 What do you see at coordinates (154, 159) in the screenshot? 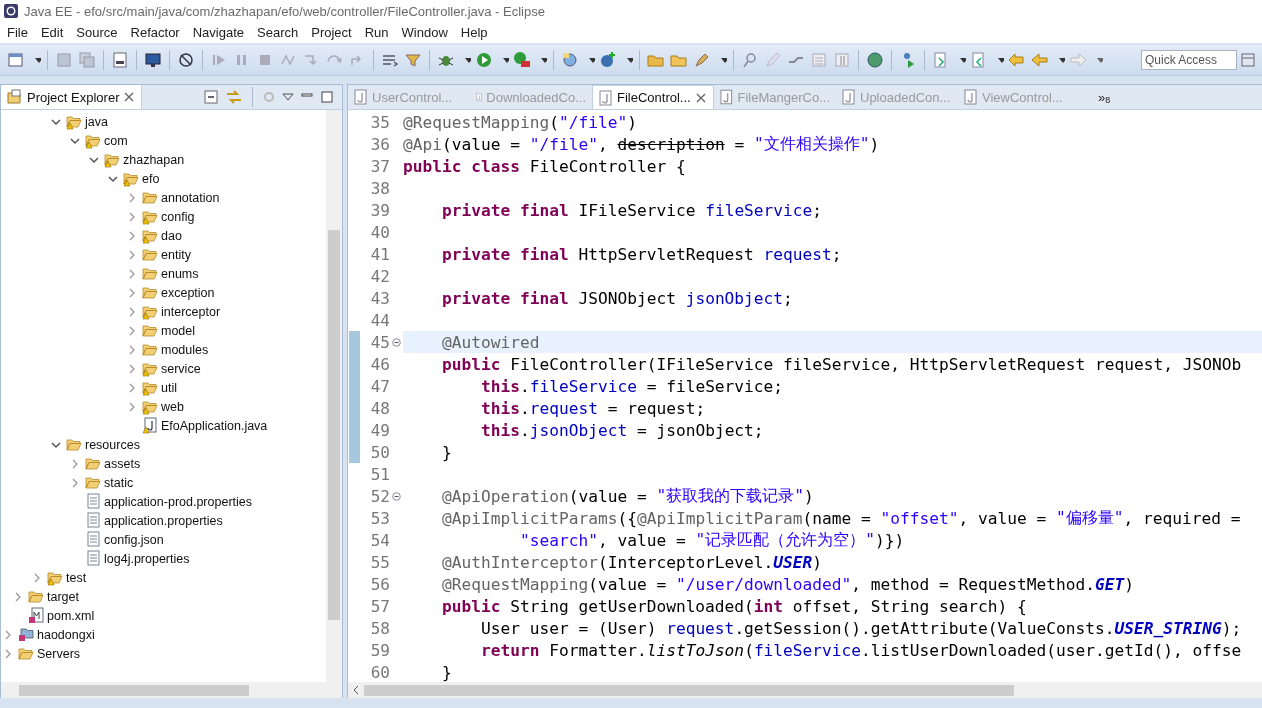
I see `tree-item: zhazhapan` at bounding box center [154, 159].